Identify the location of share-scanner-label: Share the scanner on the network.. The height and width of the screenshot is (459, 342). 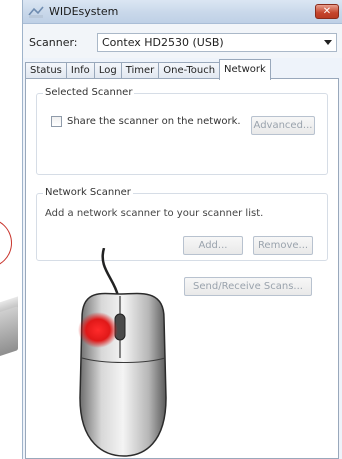
(154, 121).